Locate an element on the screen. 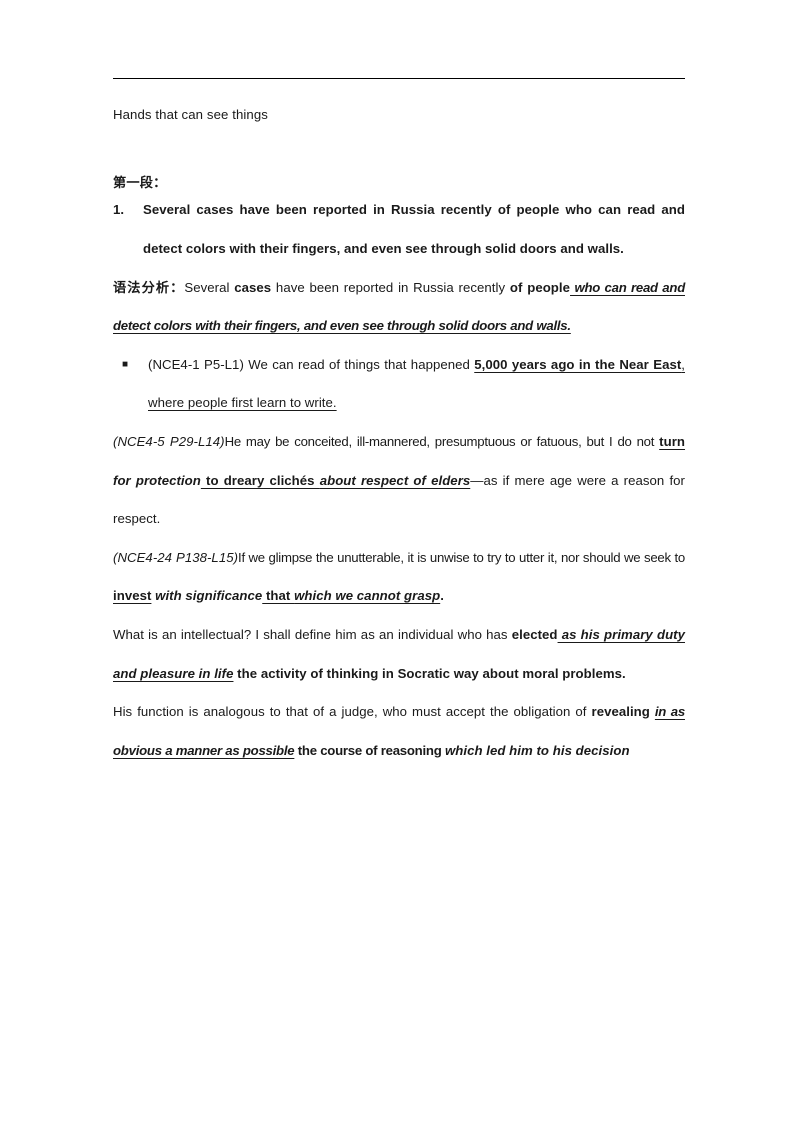 The image size is (794, 1123). quote-elders-run-4-emphasis: to dreary clichés is located at coordinates (260, 480).